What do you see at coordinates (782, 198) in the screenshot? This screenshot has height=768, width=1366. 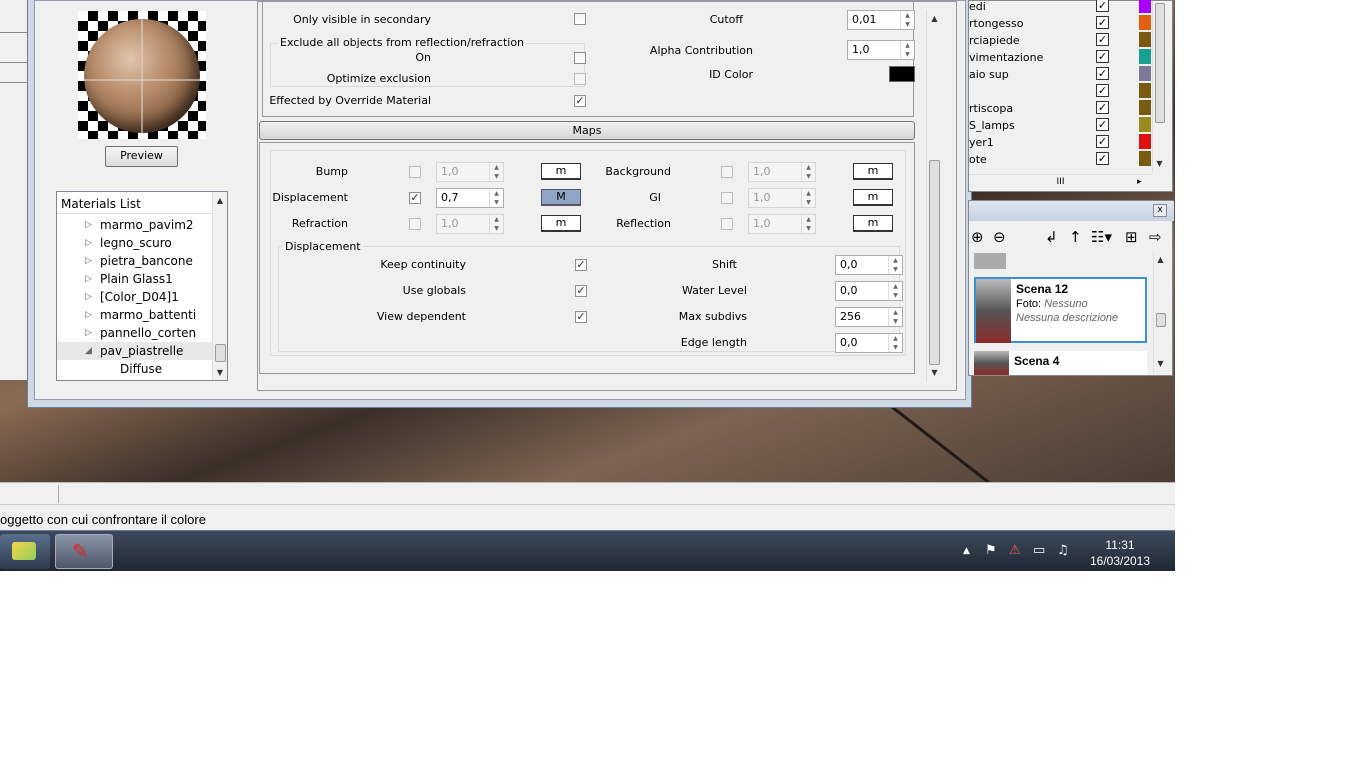 I see `gi-input: 1,0 ▲ ▼` at bounding box center [782, 198].